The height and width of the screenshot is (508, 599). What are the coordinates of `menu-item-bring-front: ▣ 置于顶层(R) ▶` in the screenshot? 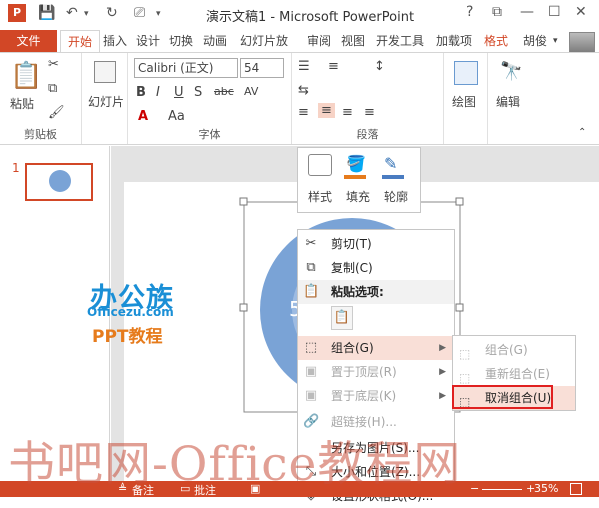 It's located at (376, 372).